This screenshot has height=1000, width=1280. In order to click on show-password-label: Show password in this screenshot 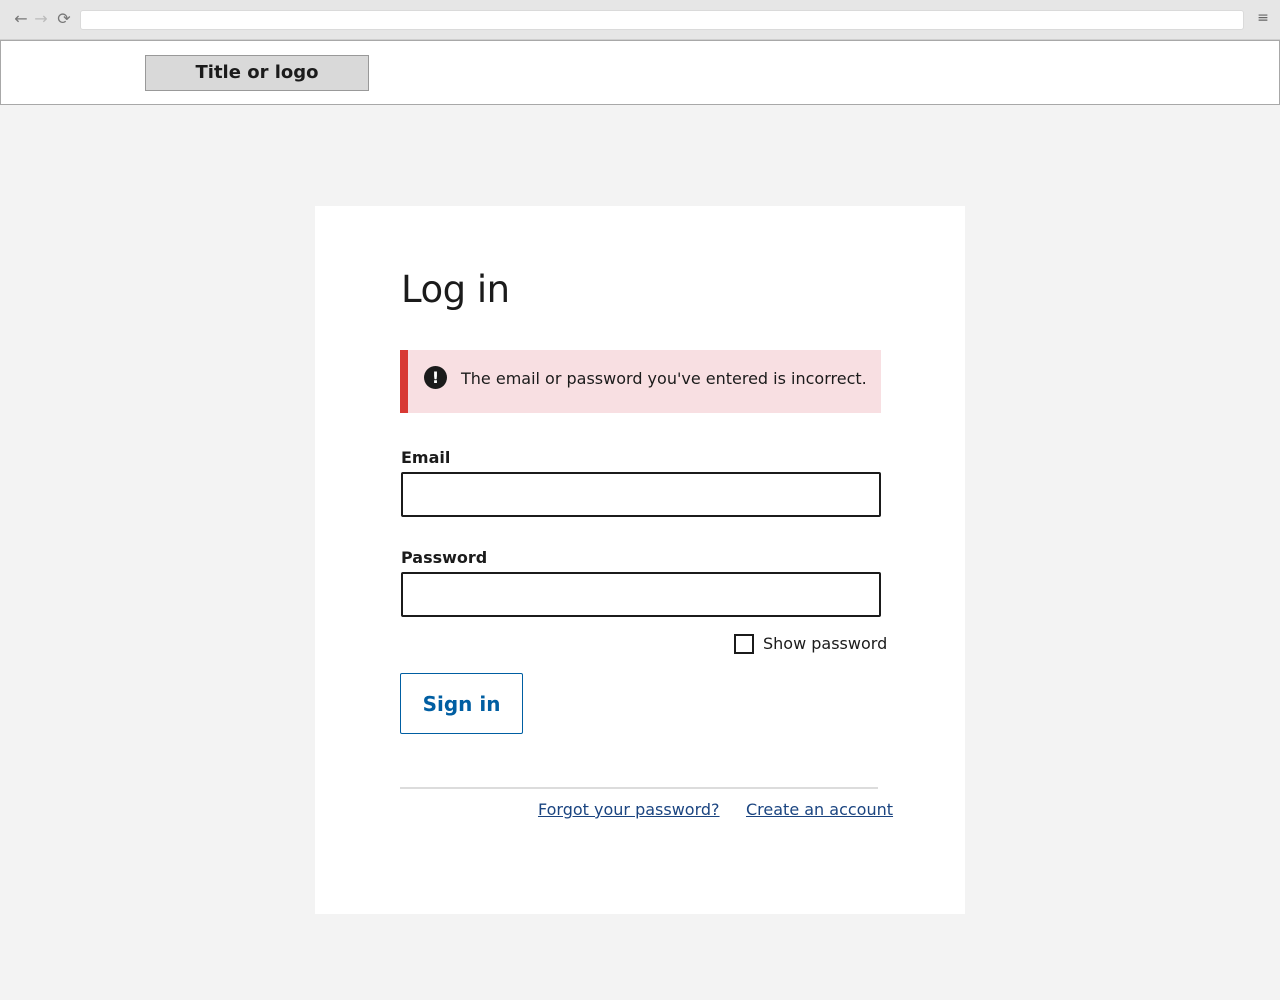, I will do `click(825, 644)`.